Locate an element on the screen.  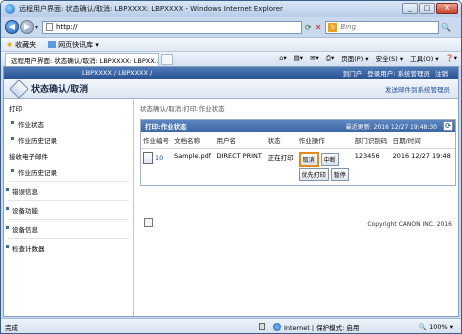
search-icon: 🔍 is located at coordinates (446, 27).